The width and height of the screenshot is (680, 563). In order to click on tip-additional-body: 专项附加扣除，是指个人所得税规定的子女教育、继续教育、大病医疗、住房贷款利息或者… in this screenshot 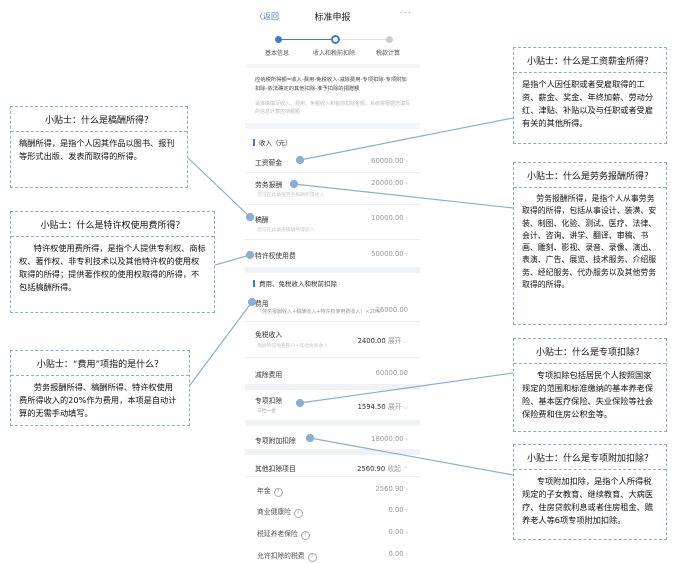, I will do `click(588, 500)`.